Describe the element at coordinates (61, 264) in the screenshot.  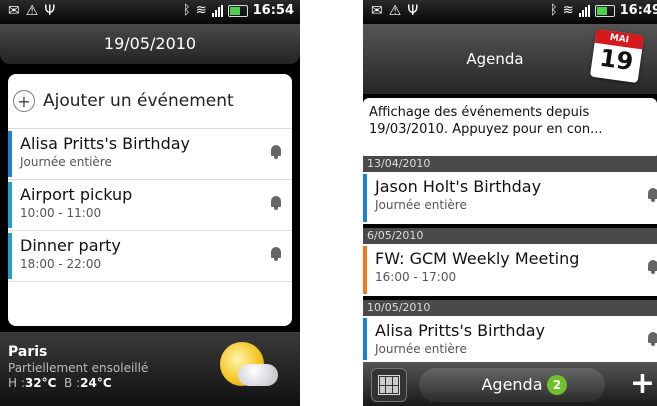
I see `event-time: 18:00 - 22:00` at that location.